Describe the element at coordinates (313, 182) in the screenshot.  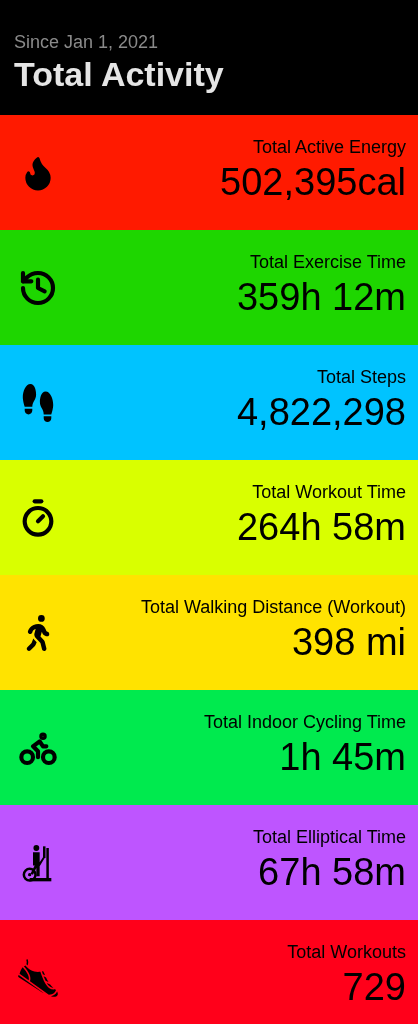
I see `stat-value: 502,395cal` at that location.